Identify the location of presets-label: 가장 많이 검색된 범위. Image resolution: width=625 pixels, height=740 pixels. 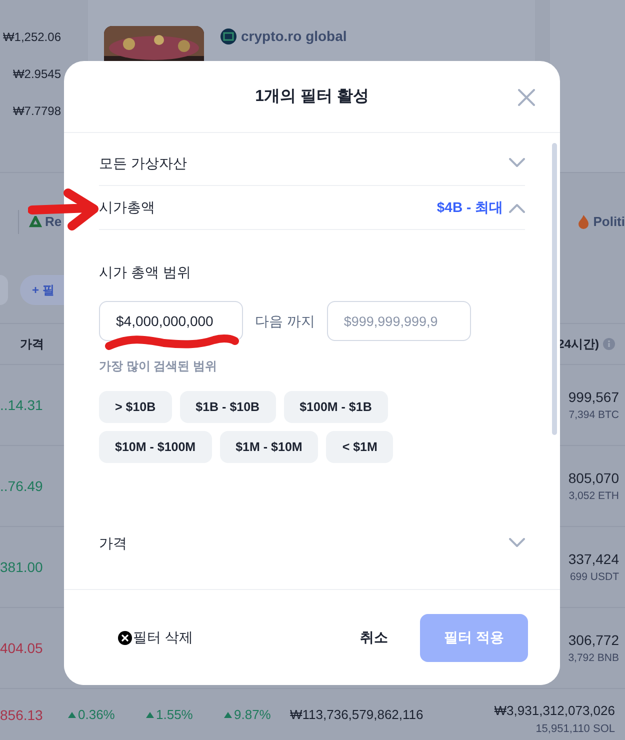
(158, 366).